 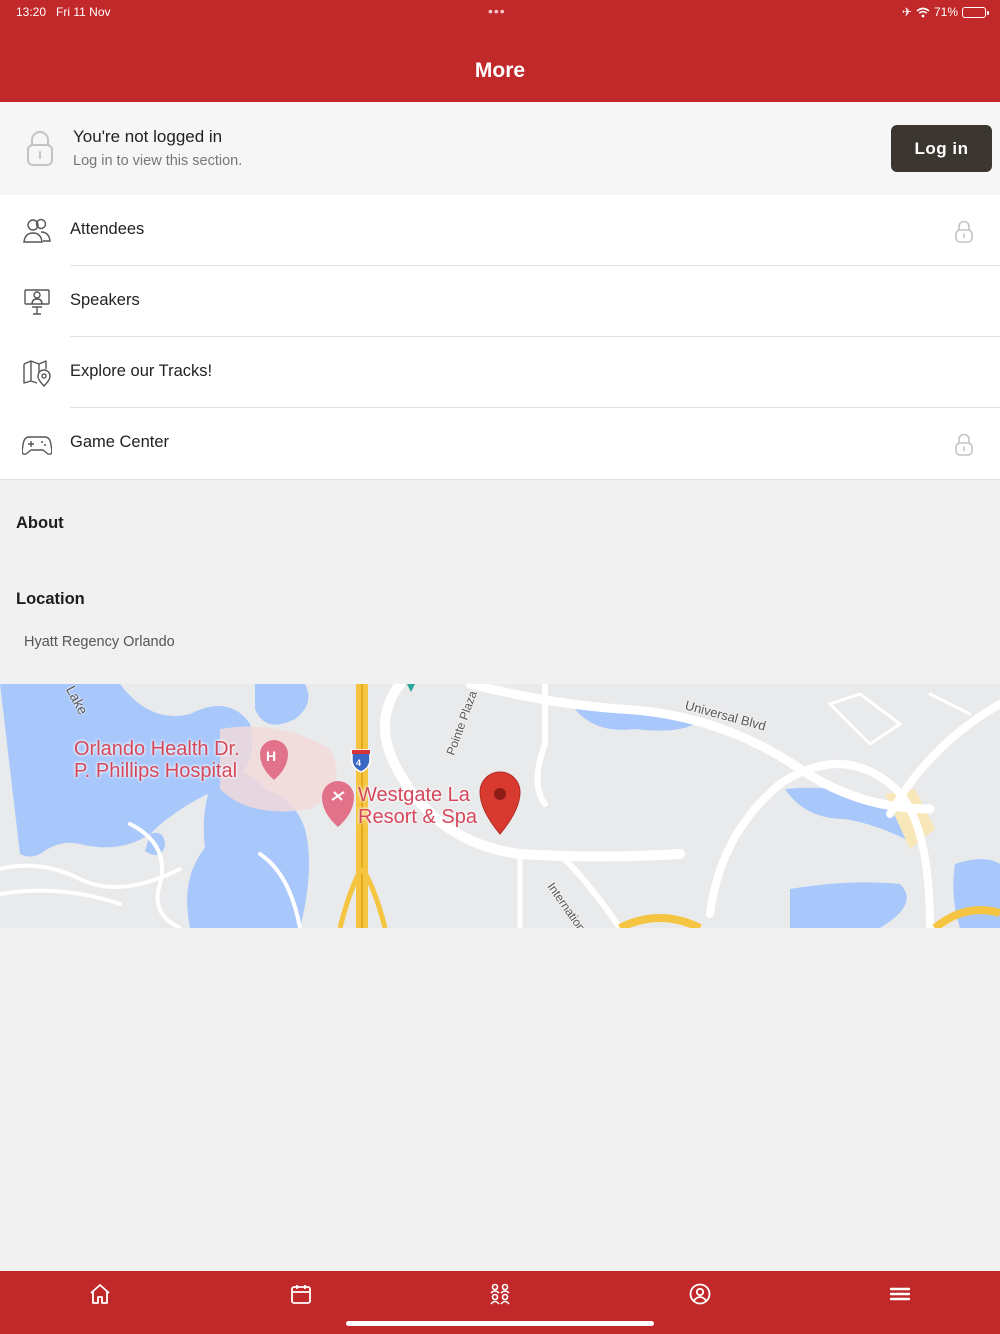 I want to click on divider, so click(x=500, y=479).